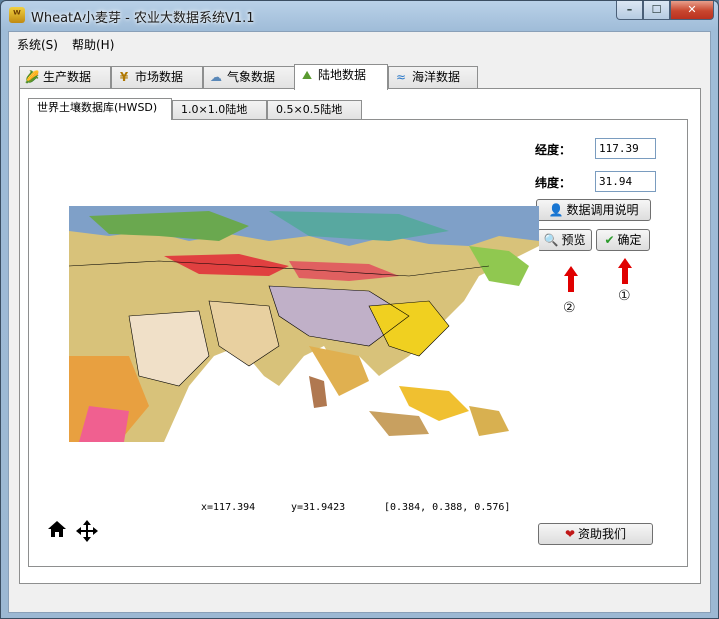 The image size is (719, 619). What do you see at coordinates (436, 77) in the screenshot?
I see `tab-label: 海洋数据` at bounding box center [436, 77].